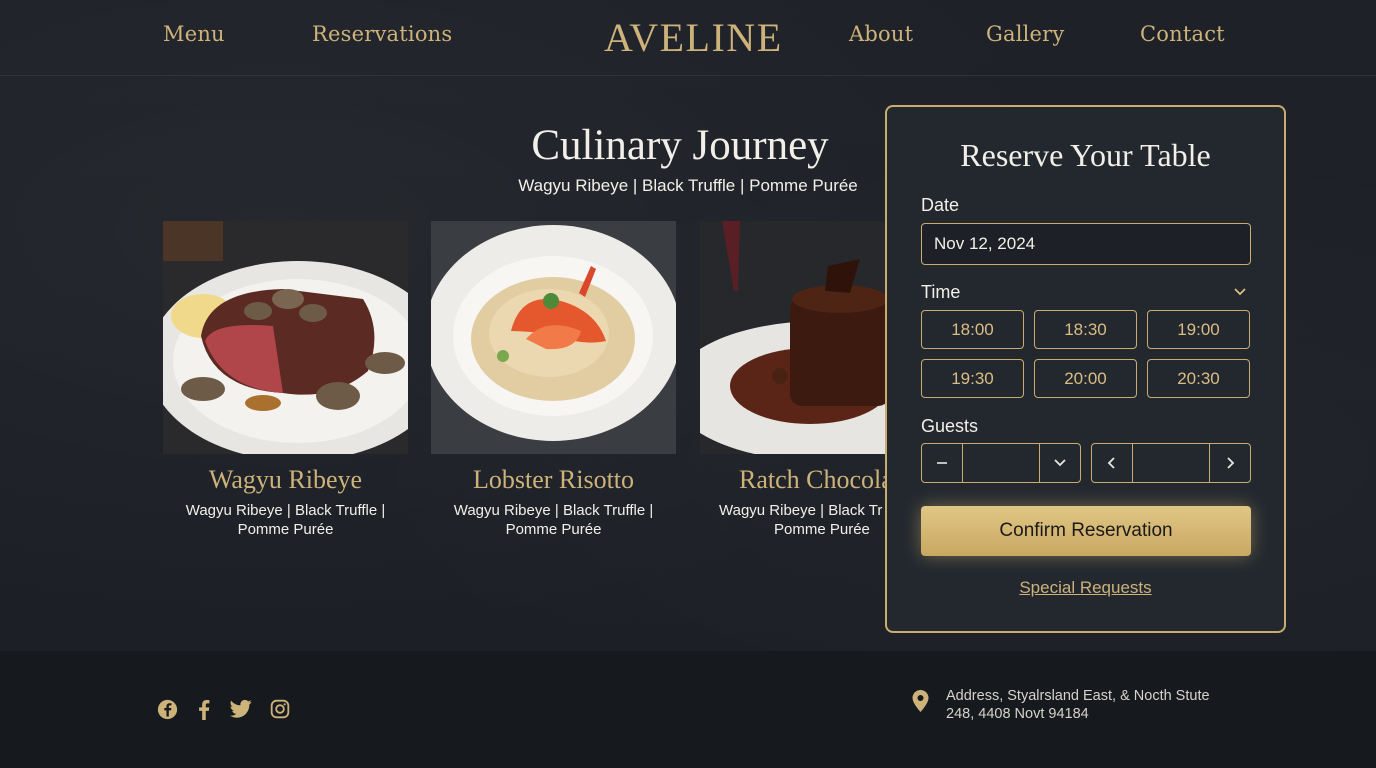 Image resolution: width=1376 pixels, height=768 pixels. What do you see at coordinates (793, 337) in the screenshot?
I see `chocolate-cake-image` at bounding box center [793, 337].